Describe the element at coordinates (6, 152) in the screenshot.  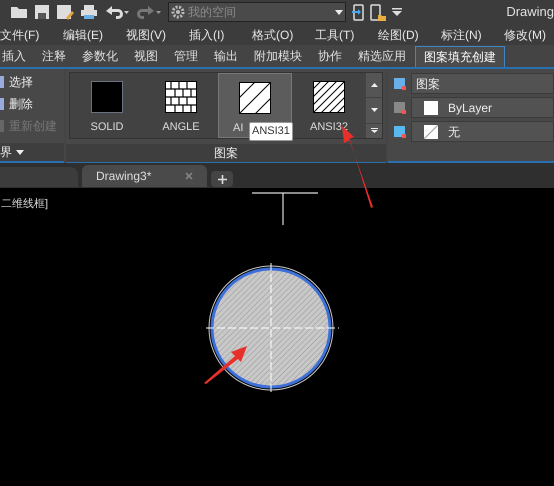
I see `panel-title: 界` at that location.